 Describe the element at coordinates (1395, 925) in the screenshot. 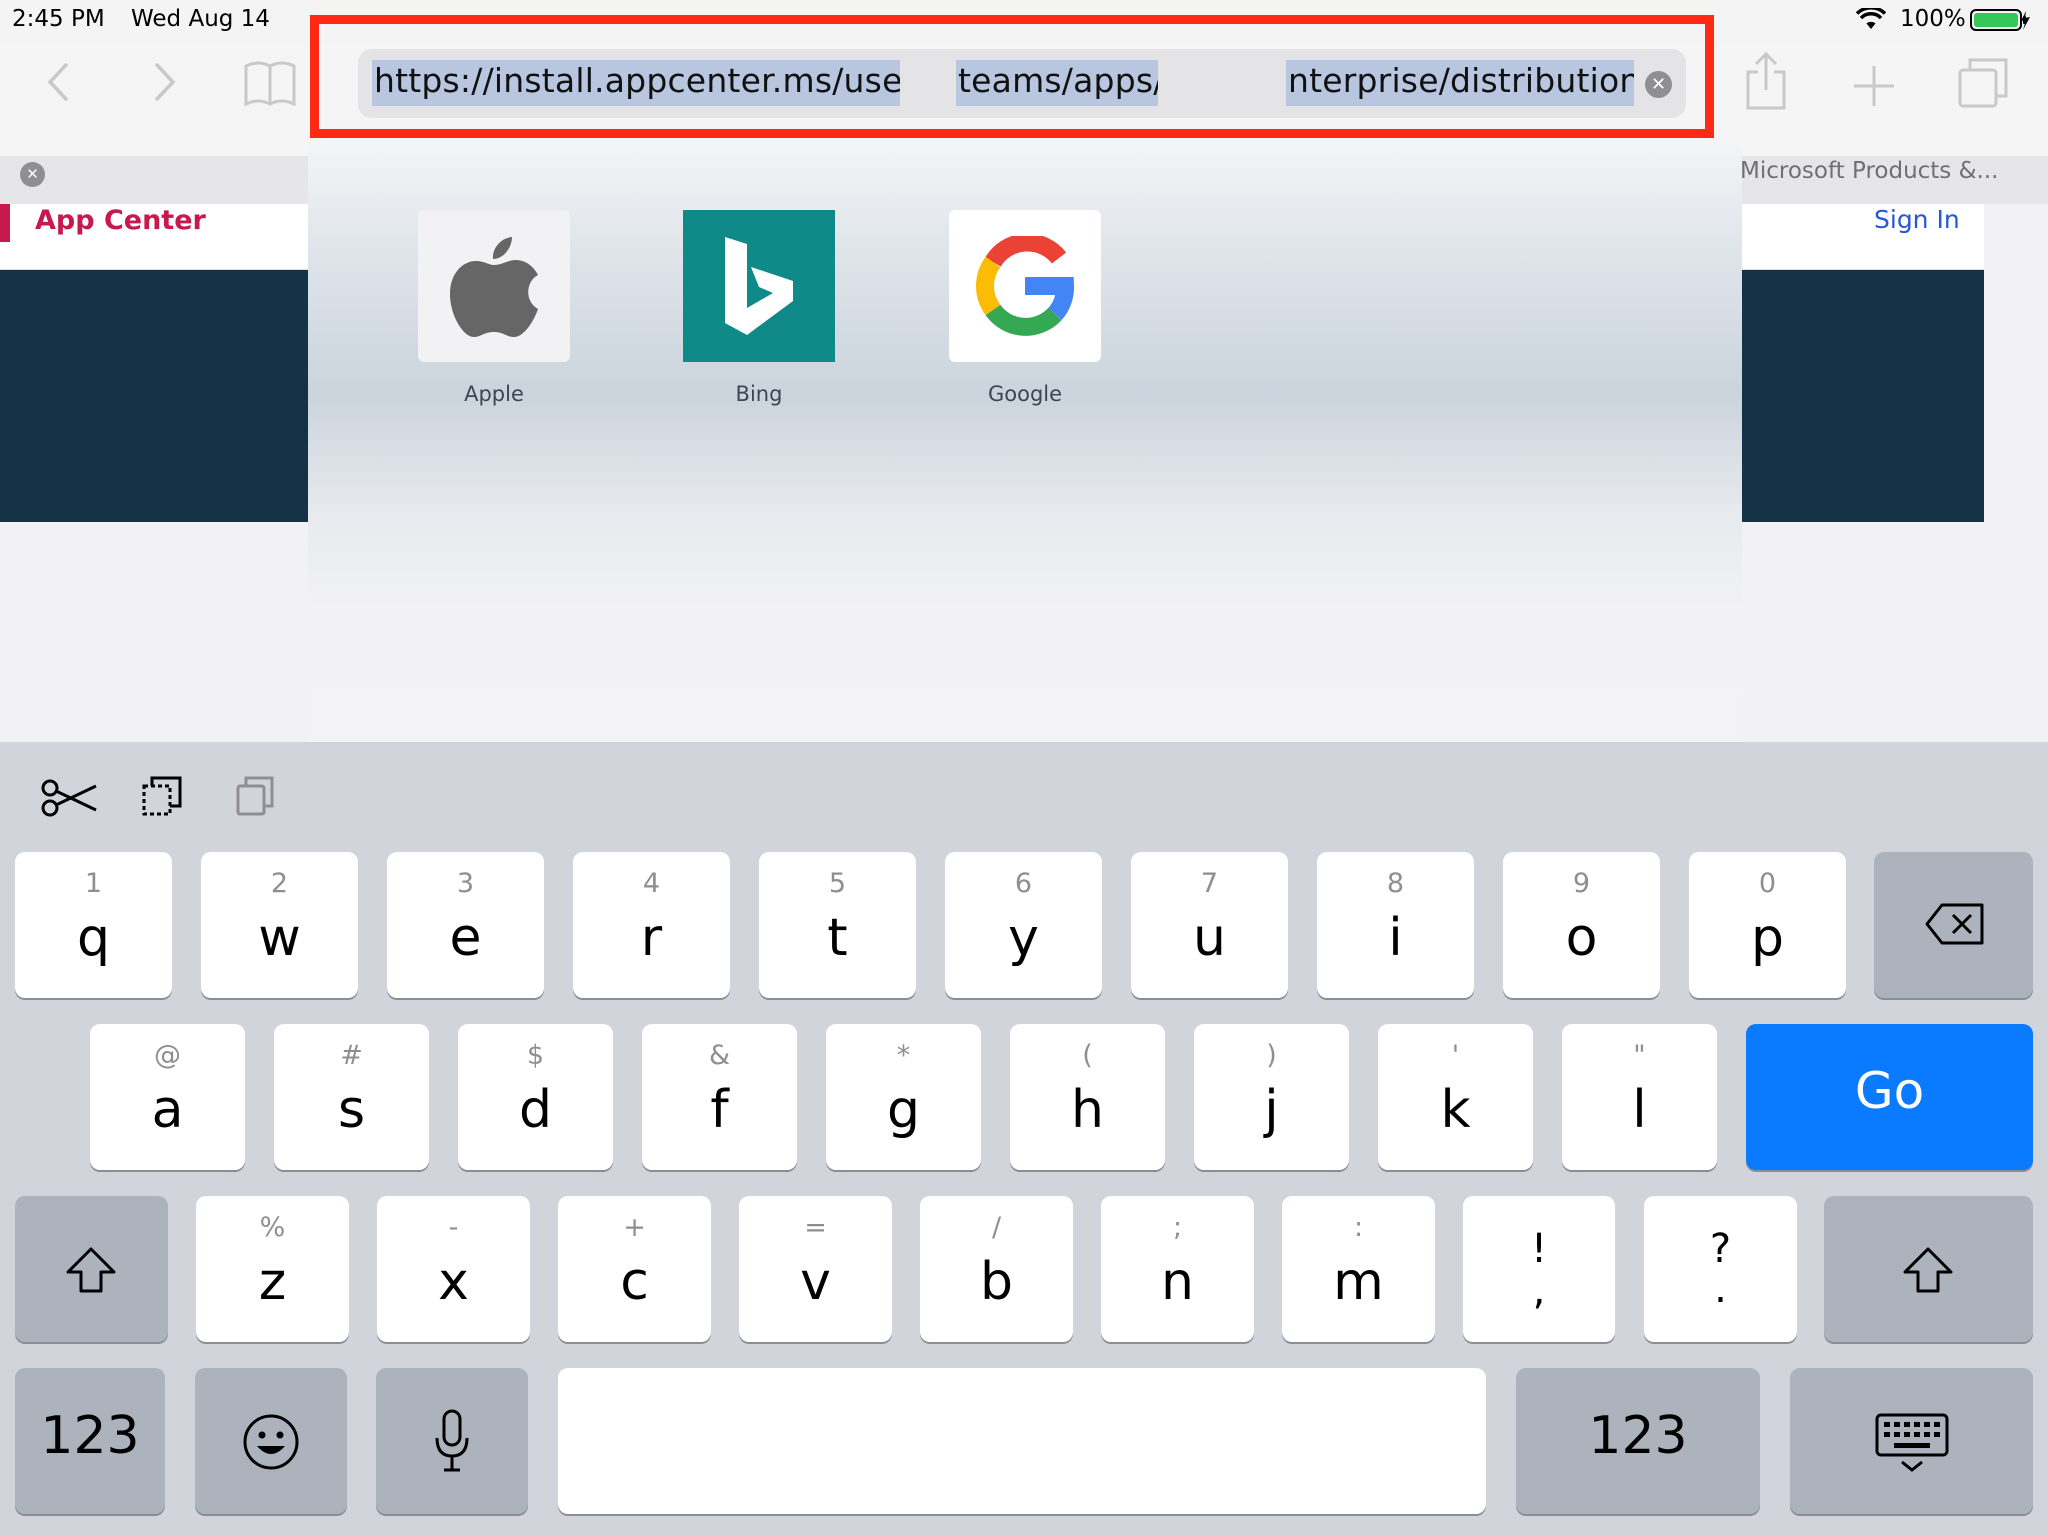

I see `key-i: 8i` at that location.